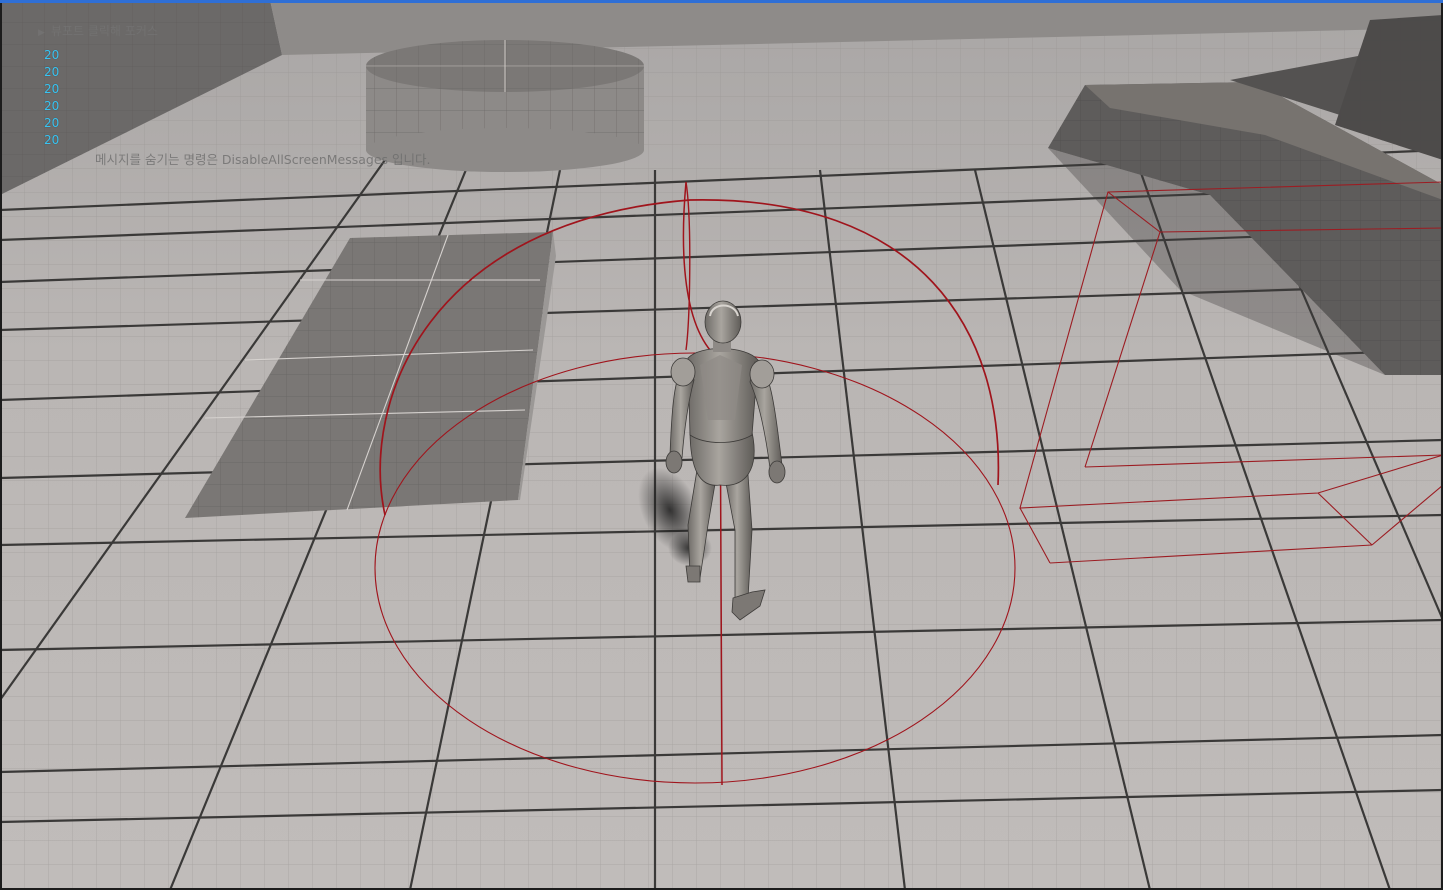 The width and height of the screenshot is (1443, 890). I want to click on triangle-right-icon: ▶, so click(41, 33).